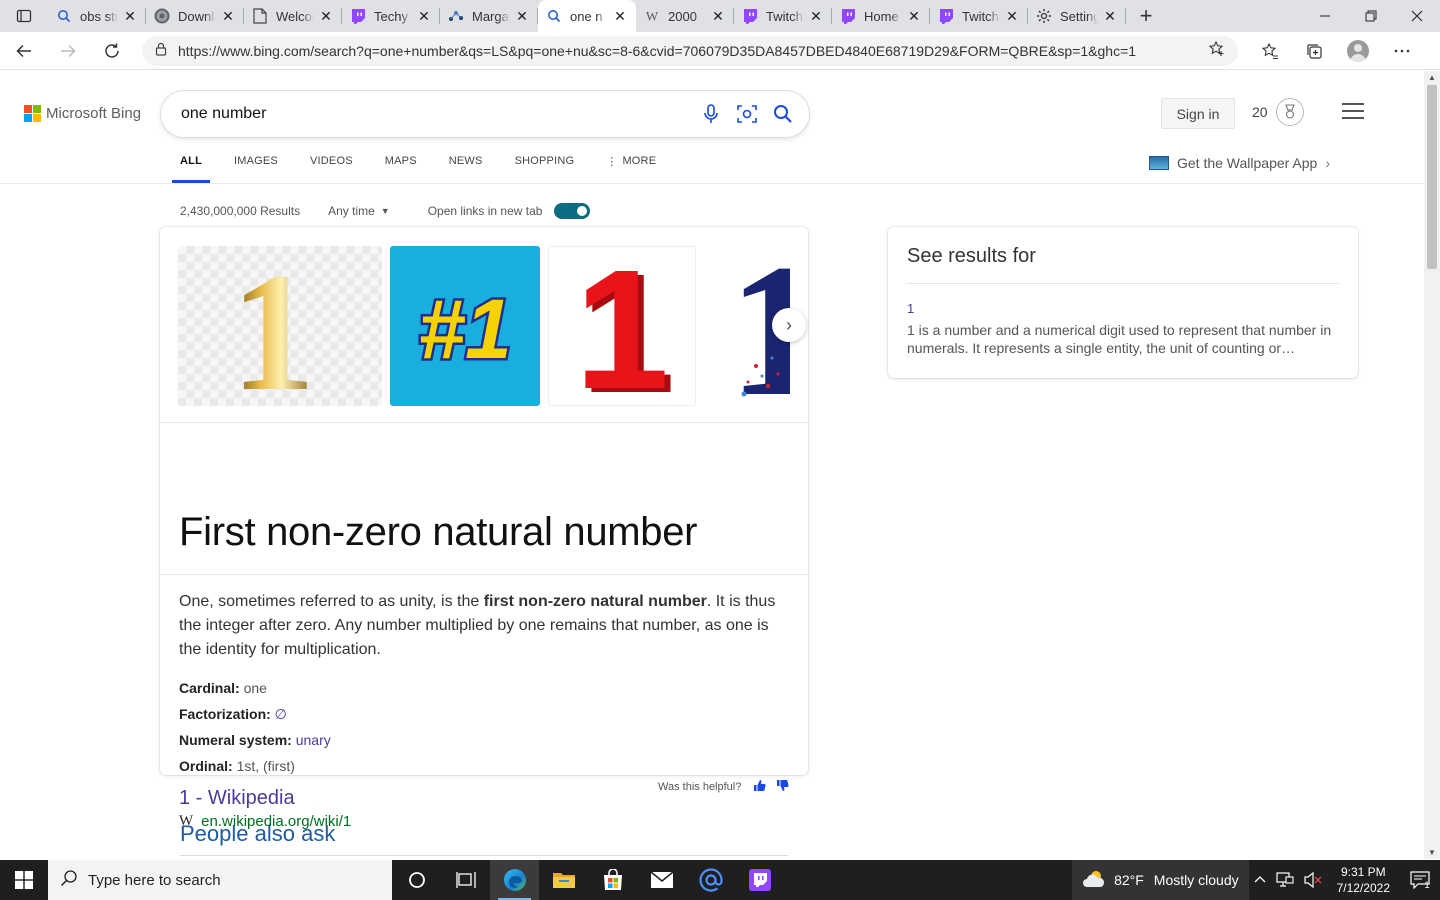 Image resolution: width=1440 pixels, height=900 pixels. What do you see at coordinates (485, 211) in the screenshot?
I see `open-links-label: Open links in new tab` at bounding box center [485, 211].